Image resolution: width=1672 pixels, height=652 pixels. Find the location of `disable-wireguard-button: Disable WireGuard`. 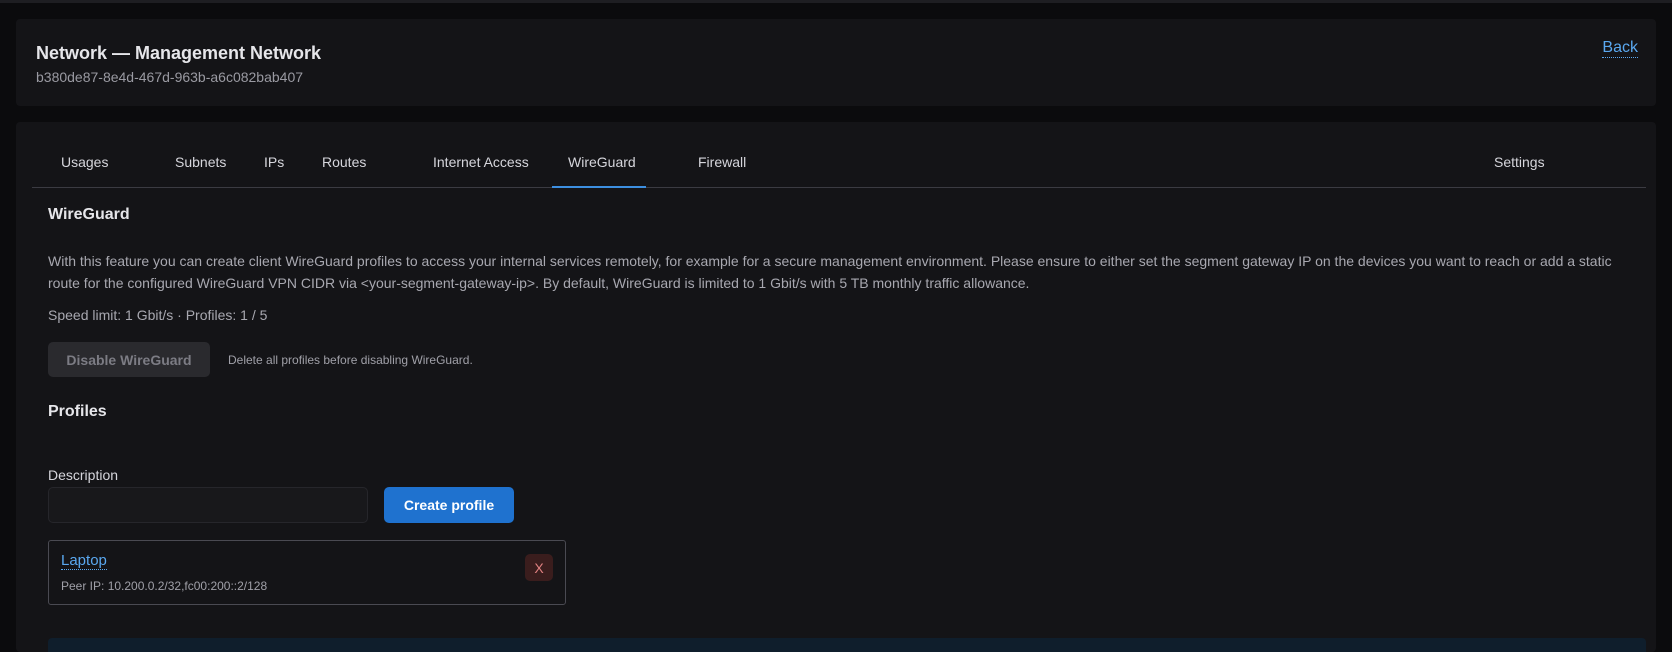

disable-wireguard-button: Disable WireGuard is located at coordinates (129, 359).